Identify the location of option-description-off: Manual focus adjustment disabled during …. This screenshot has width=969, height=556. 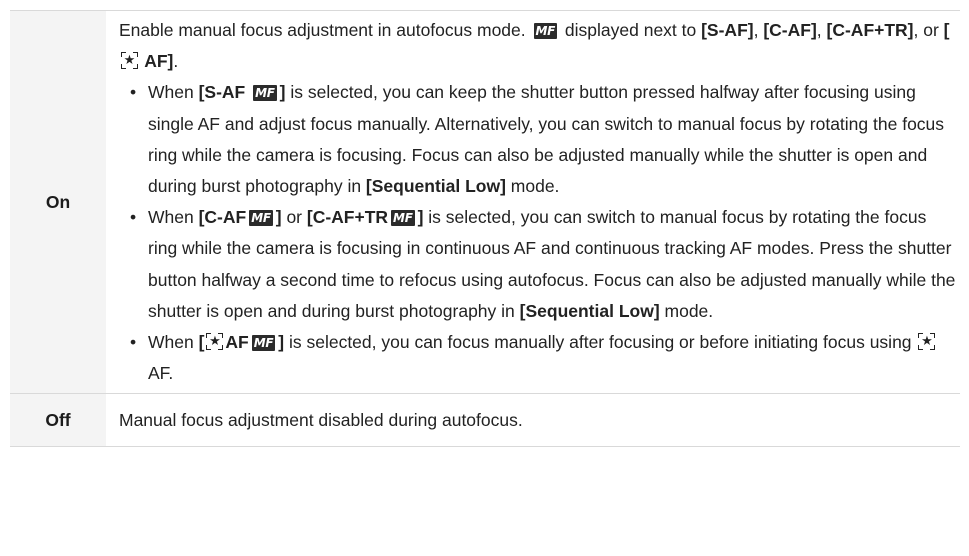
(533, 420).